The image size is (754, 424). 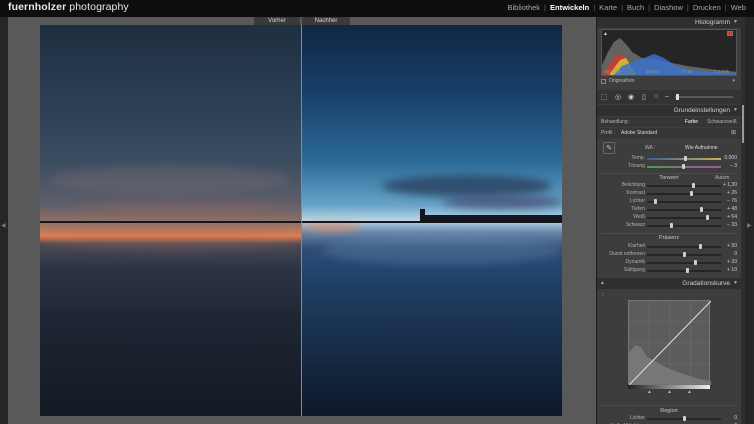 I want to click on slider-row: Tönung − 3, so click(x=669, y=167).